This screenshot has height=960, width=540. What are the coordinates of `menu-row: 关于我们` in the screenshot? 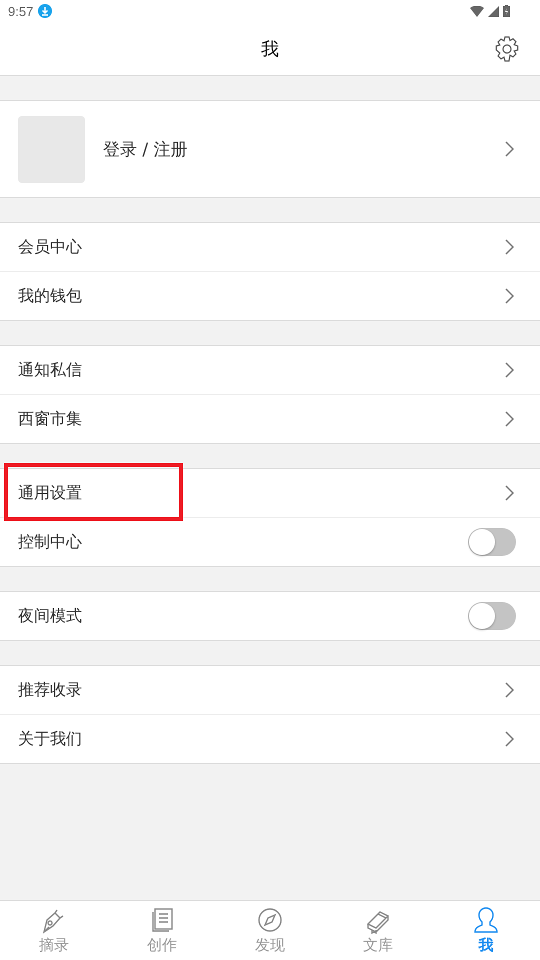 It's located at (270, 738).